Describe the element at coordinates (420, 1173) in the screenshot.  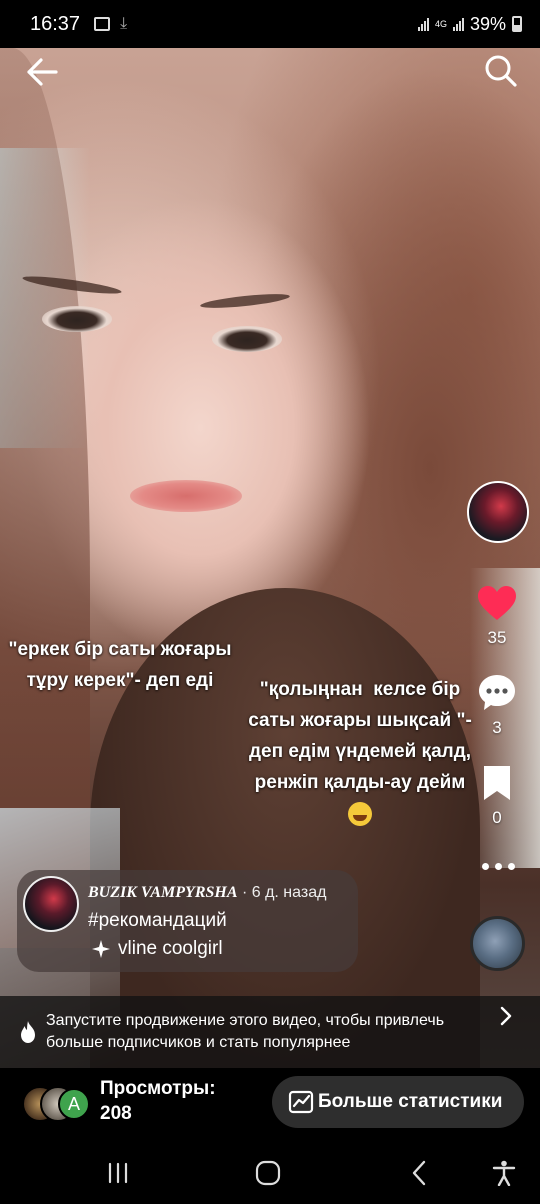
I see `nav-back-icon` at that location.